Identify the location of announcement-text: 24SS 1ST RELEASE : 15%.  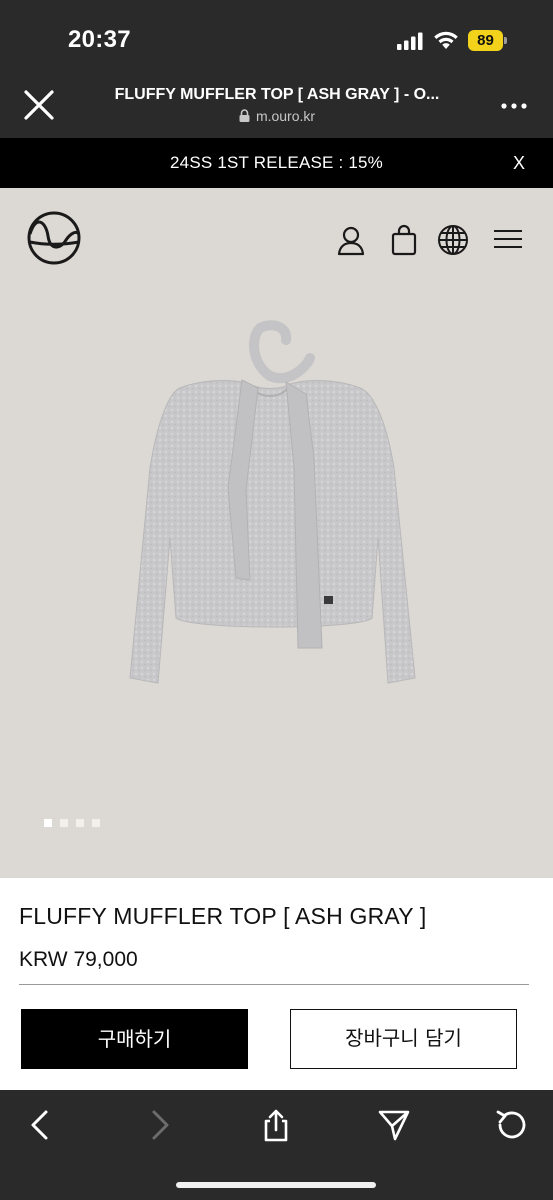
(276, 163).